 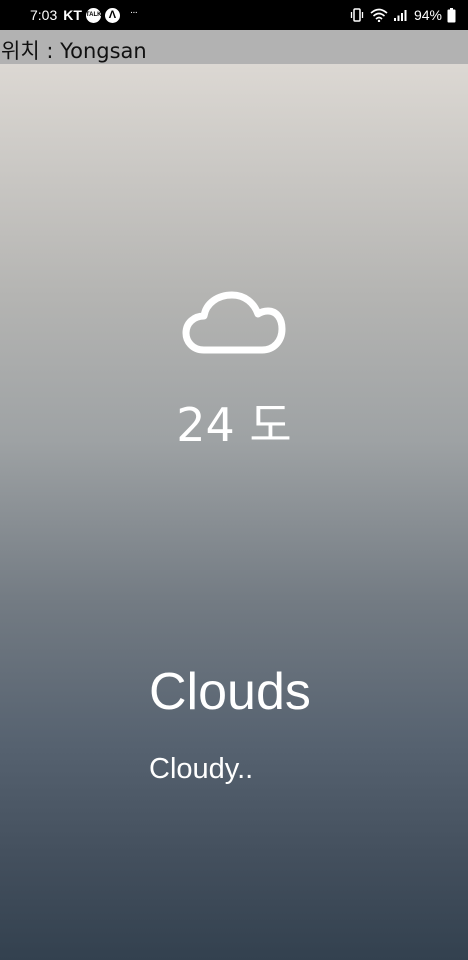 What do you see at coordinates (234, 15) in the screenshot?
I see `status-bar: 7:03 KT TALK Λ ··· 94%` at bounding box center [234, 15].